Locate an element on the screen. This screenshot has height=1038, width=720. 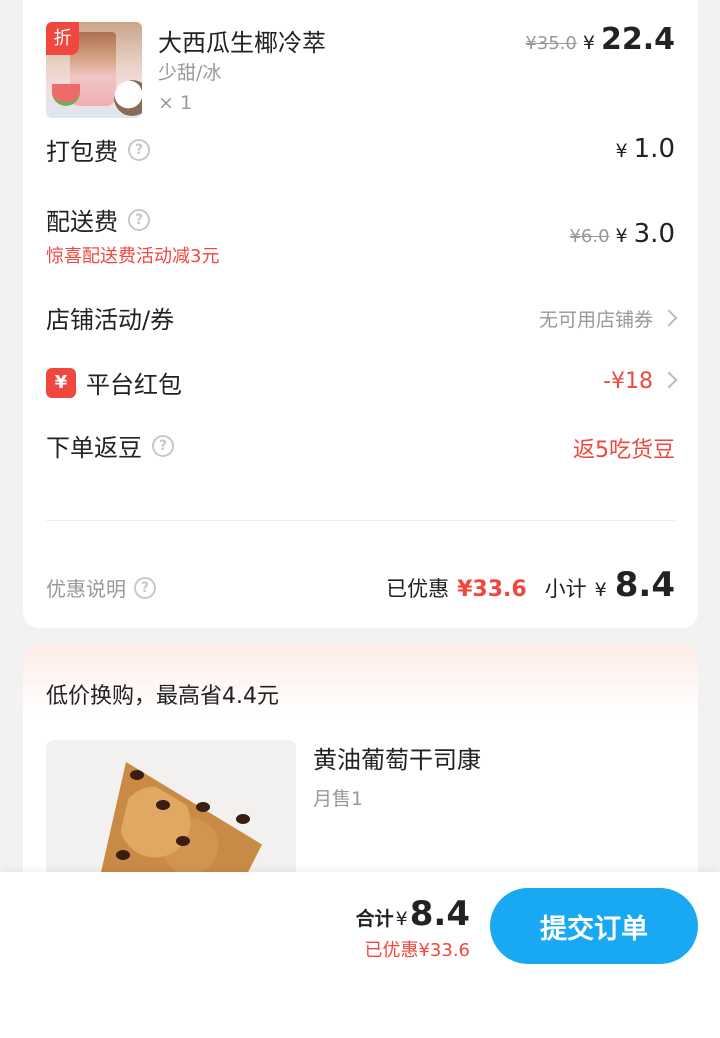
platform-redpacket-link: -¥18 is located at coordinates (640, 381).